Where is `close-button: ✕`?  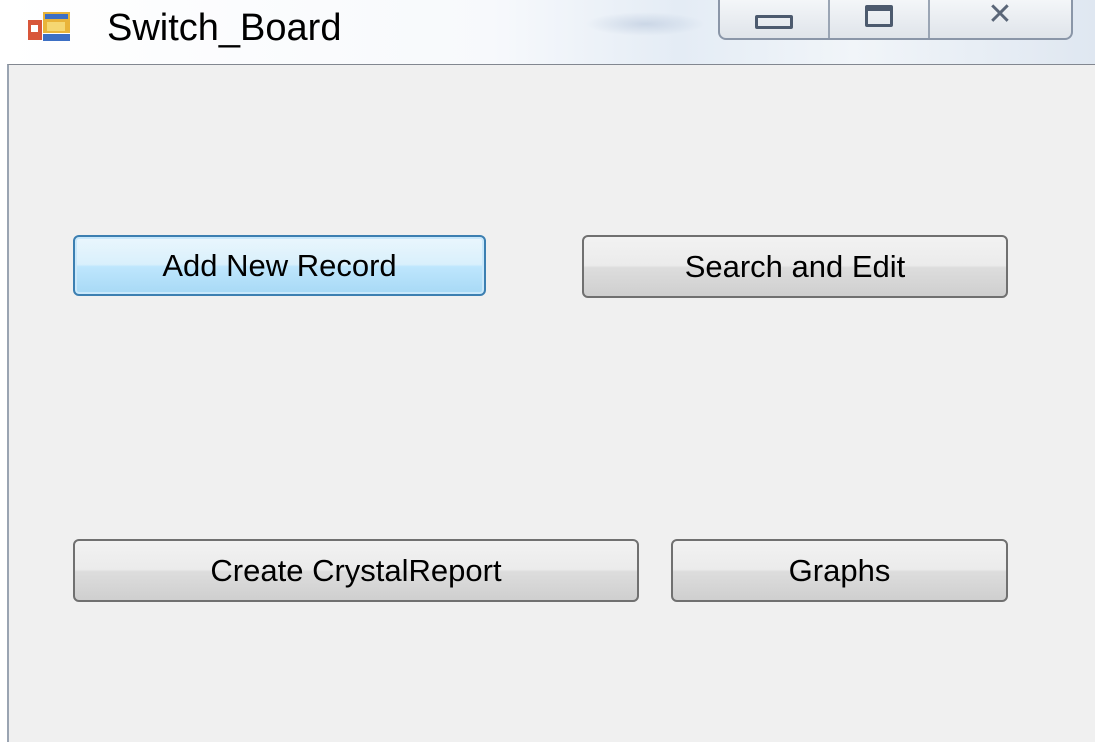 close-button: ✕ is located at coordinates (1000, 19).